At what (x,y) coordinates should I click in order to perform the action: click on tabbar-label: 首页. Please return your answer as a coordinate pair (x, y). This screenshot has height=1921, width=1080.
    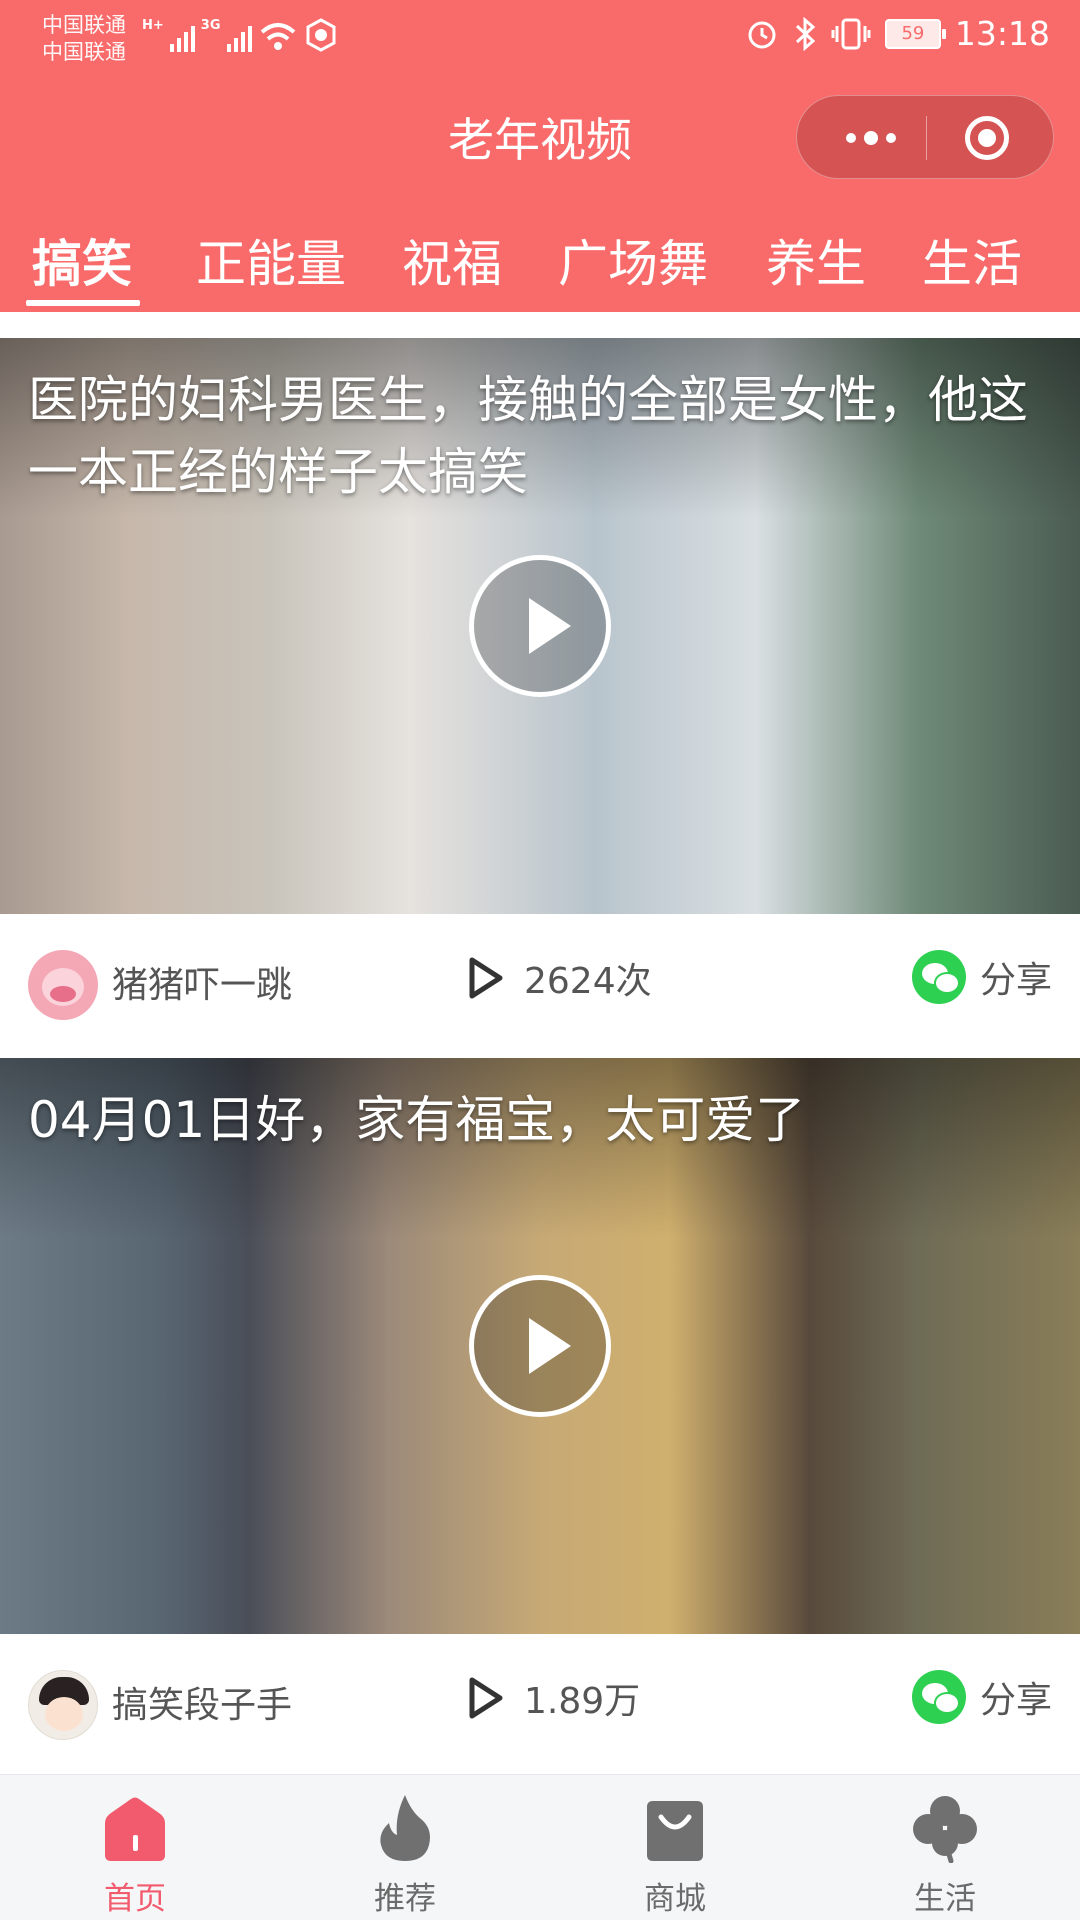
    Looking at the image, I should click on (135, 1899).